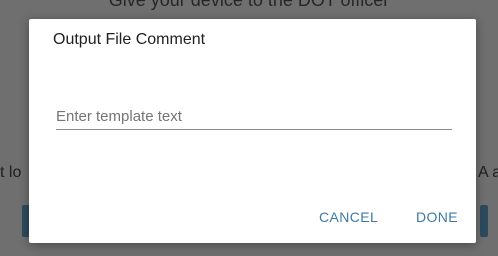 This screenshot has height=256, width=498. I want to click on background-instruction-text: Give your device to the DOT officer, so click(249, 5).